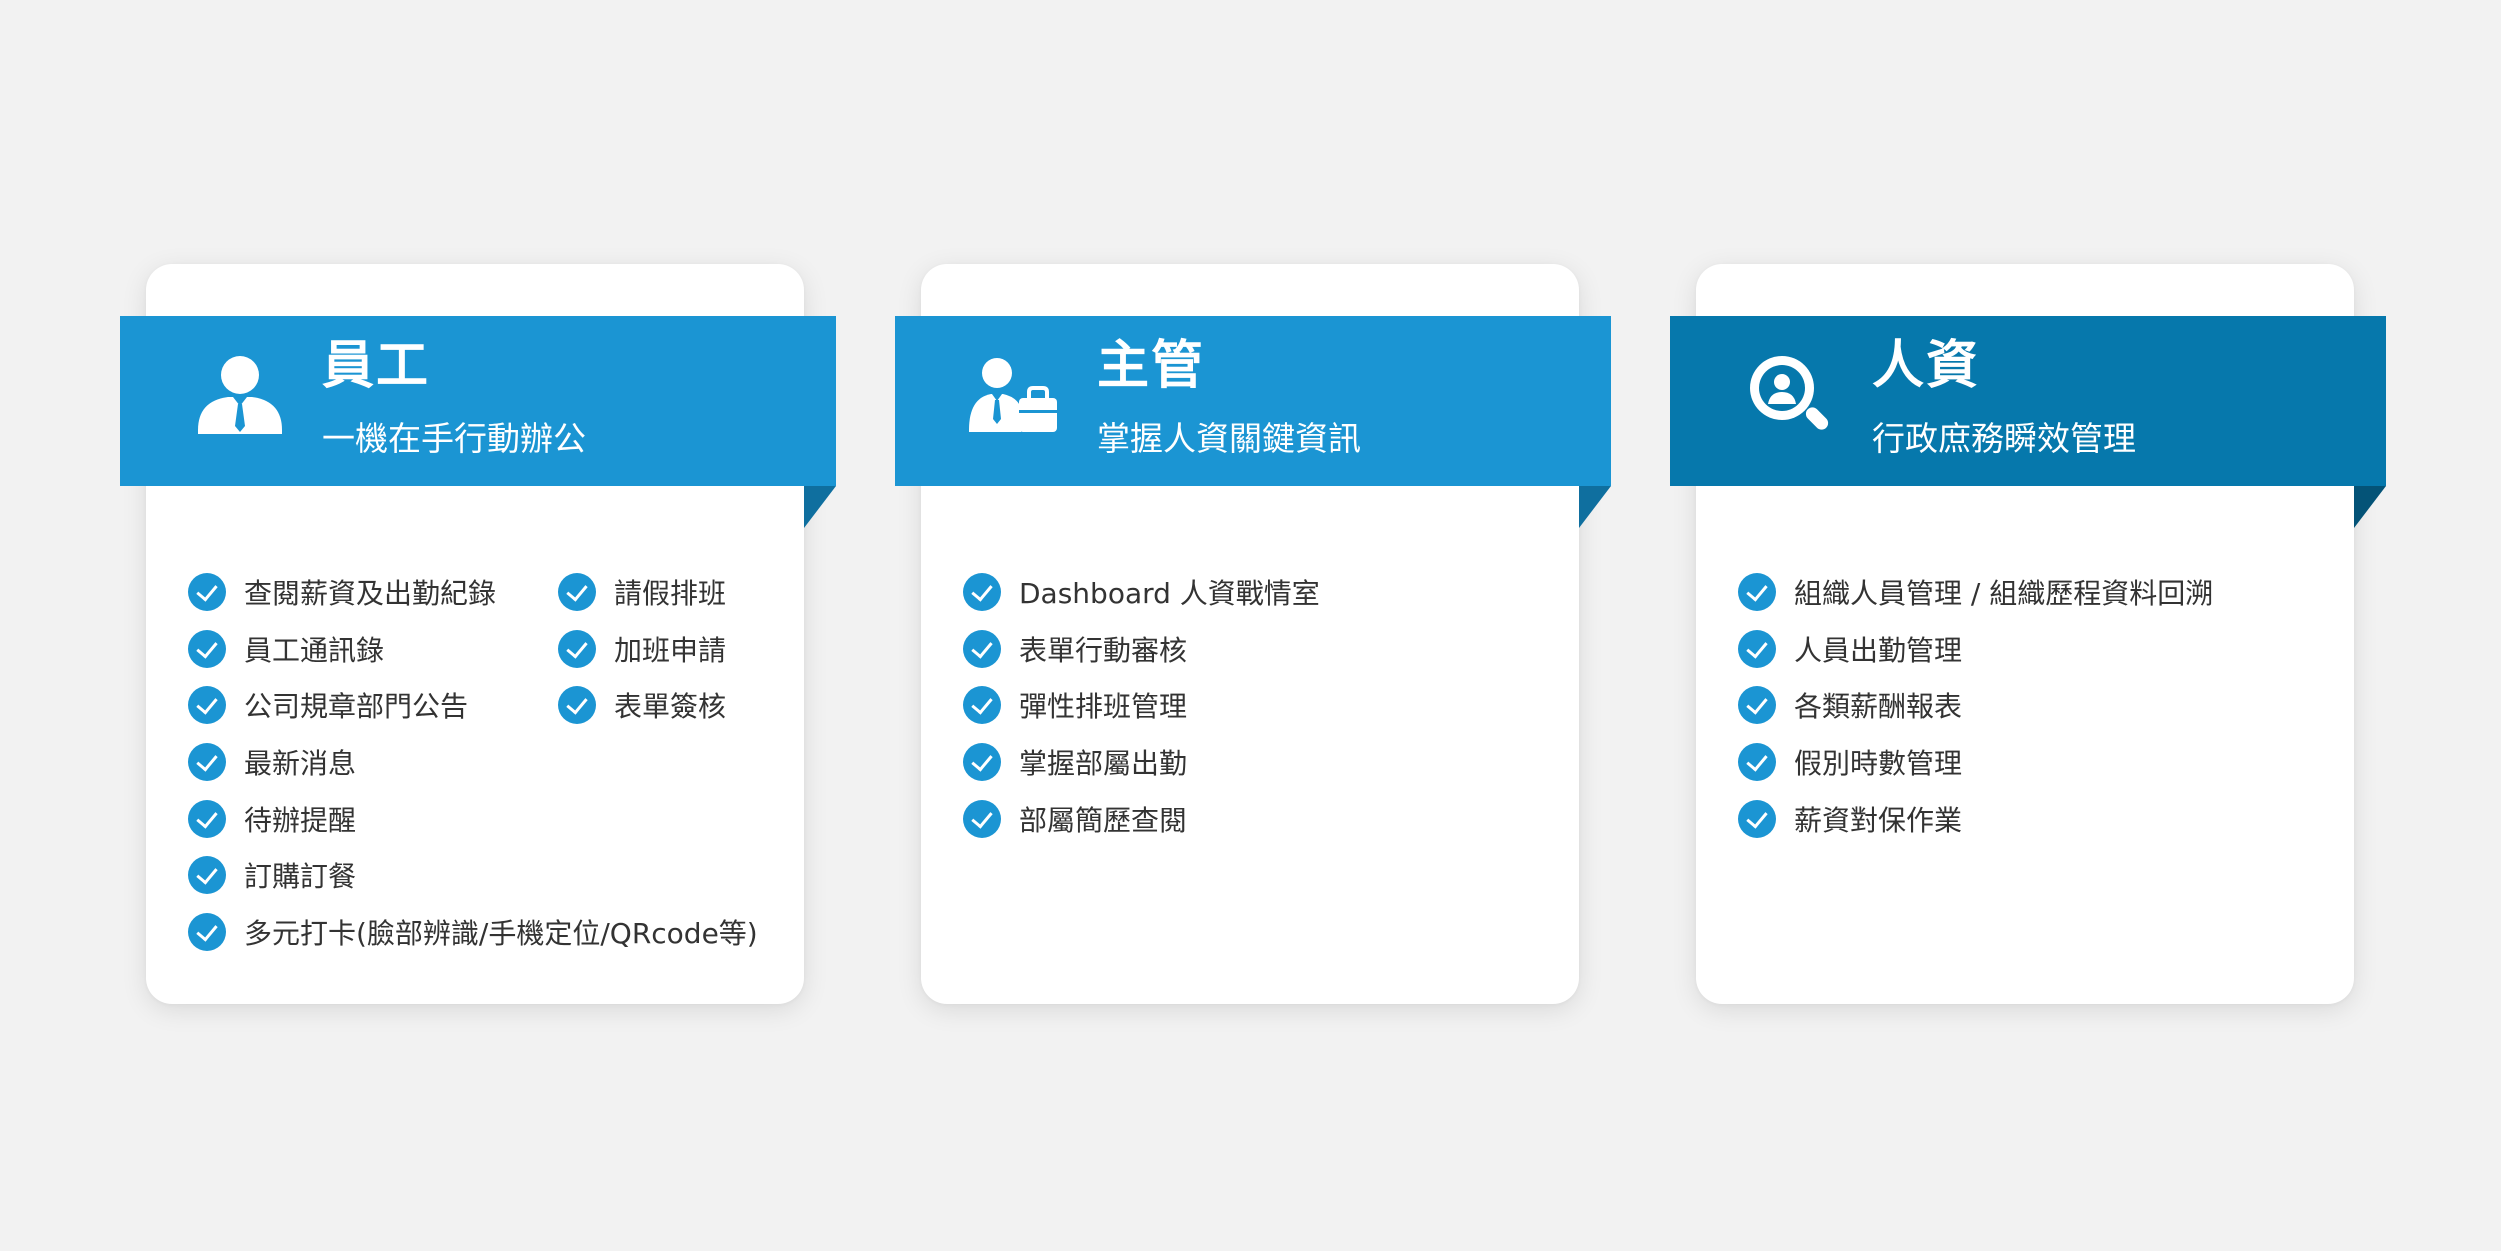 The height and width of the screenshot is (1251, 2501). I want to click on list-item-label: 掌握部屬出勤, so click(1103, 764).